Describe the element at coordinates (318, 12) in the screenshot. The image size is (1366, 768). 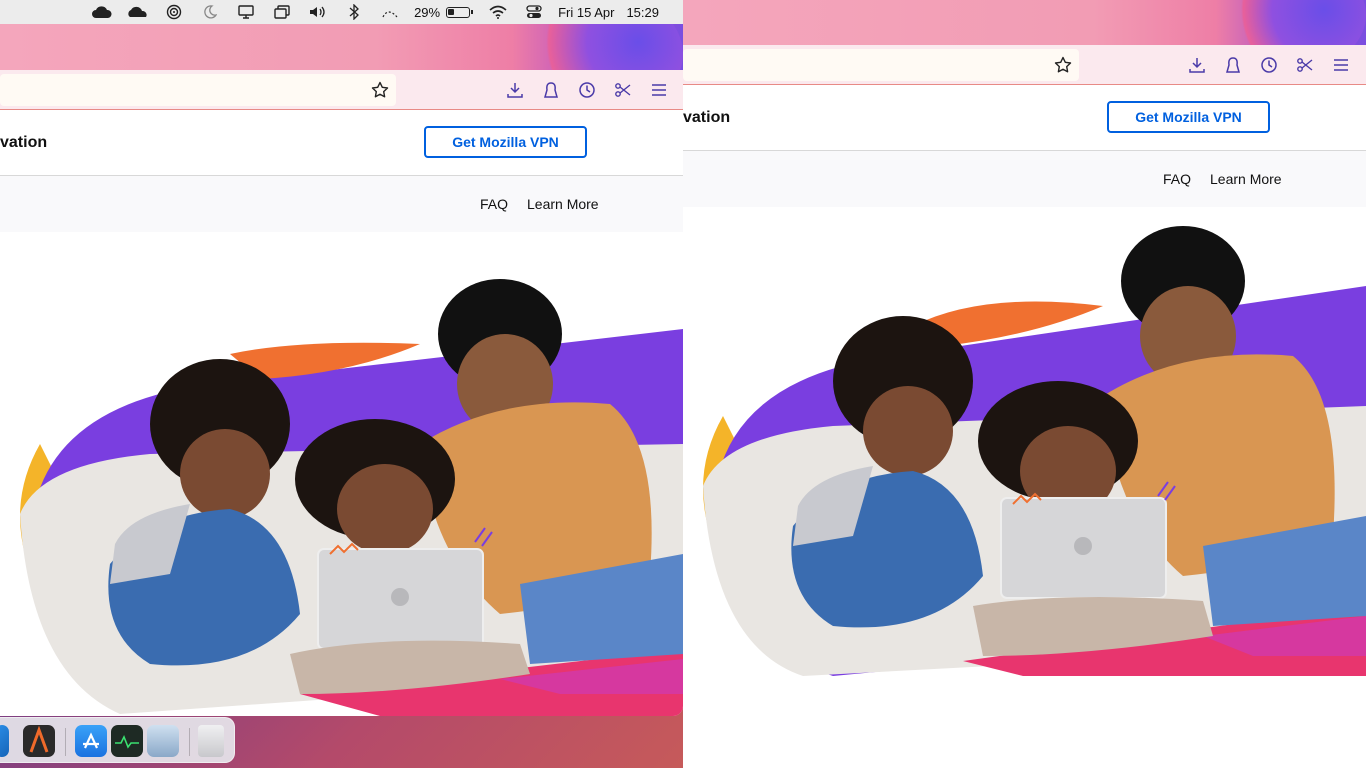
I see `volume-icon` at that location.